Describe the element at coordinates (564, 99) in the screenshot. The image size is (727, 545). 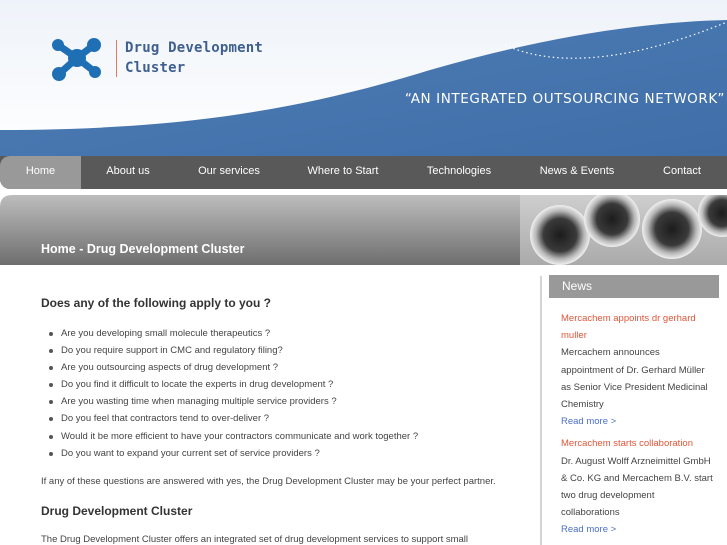
I see `tagline: “AN INTEGRATED OUTSOURCING NETWORK”` at that location.